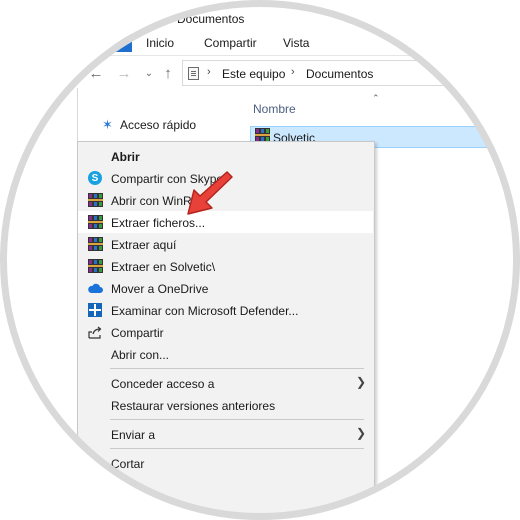 The width and height of the screenshot is (520, 520). I want to click on chevron-down-icon: ⌄, so click(149, 73).